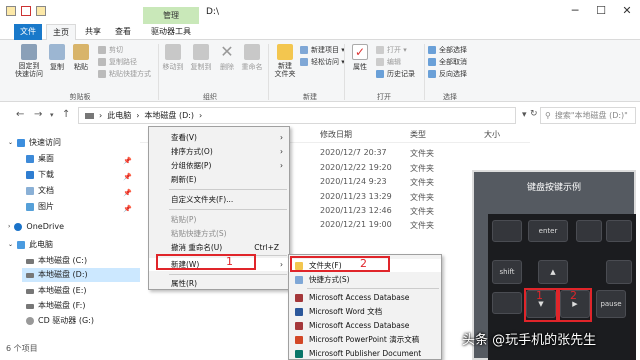 This screenshot has height=360, width=640. I want to click on nav-onedrive: › OneDrive, so click(73, 227).